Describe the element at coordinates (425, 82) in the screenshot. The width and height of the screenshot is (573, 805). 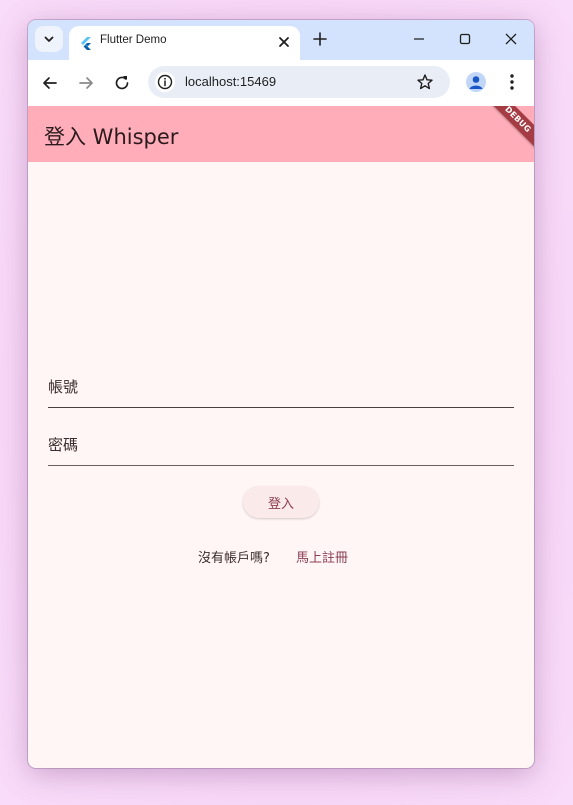
I see `bookmark-star-icon` at that location.